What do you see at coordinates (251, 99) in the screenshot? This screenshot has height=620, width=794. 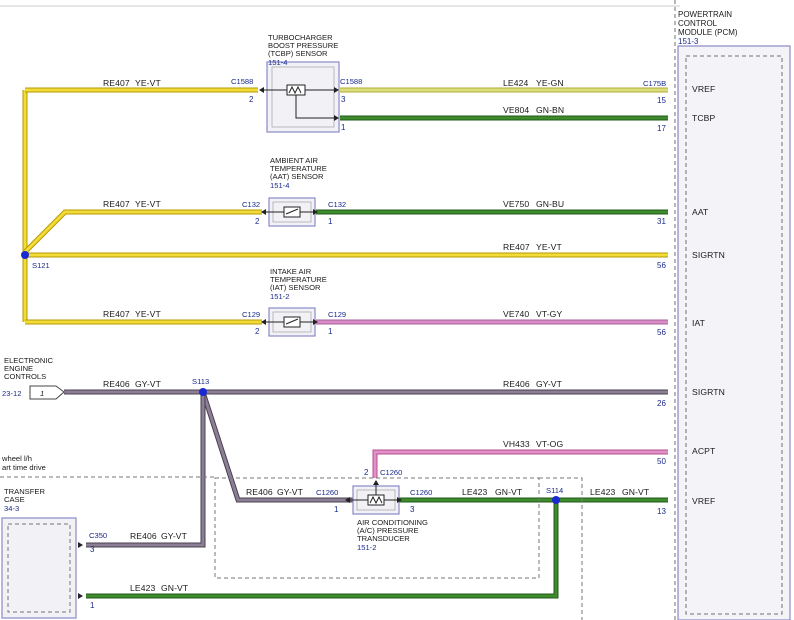 I see `tcbp-pin-left: 2` at bounding box center [251, 99].